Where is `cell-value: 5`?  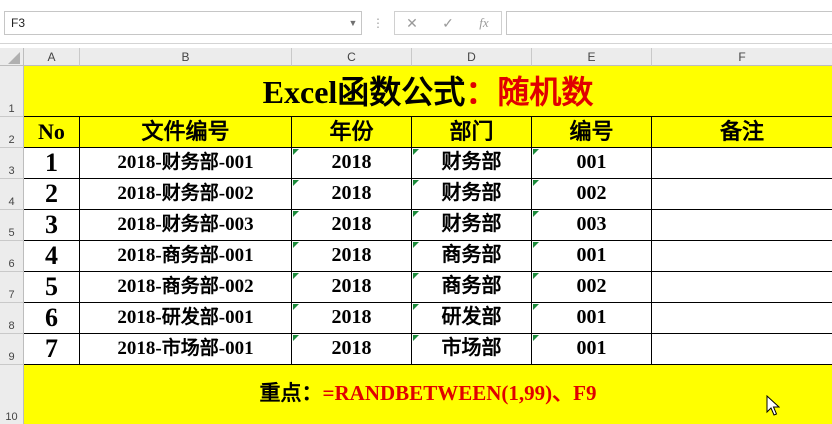
cell-value: 5 is located at coordinates (51, 286).